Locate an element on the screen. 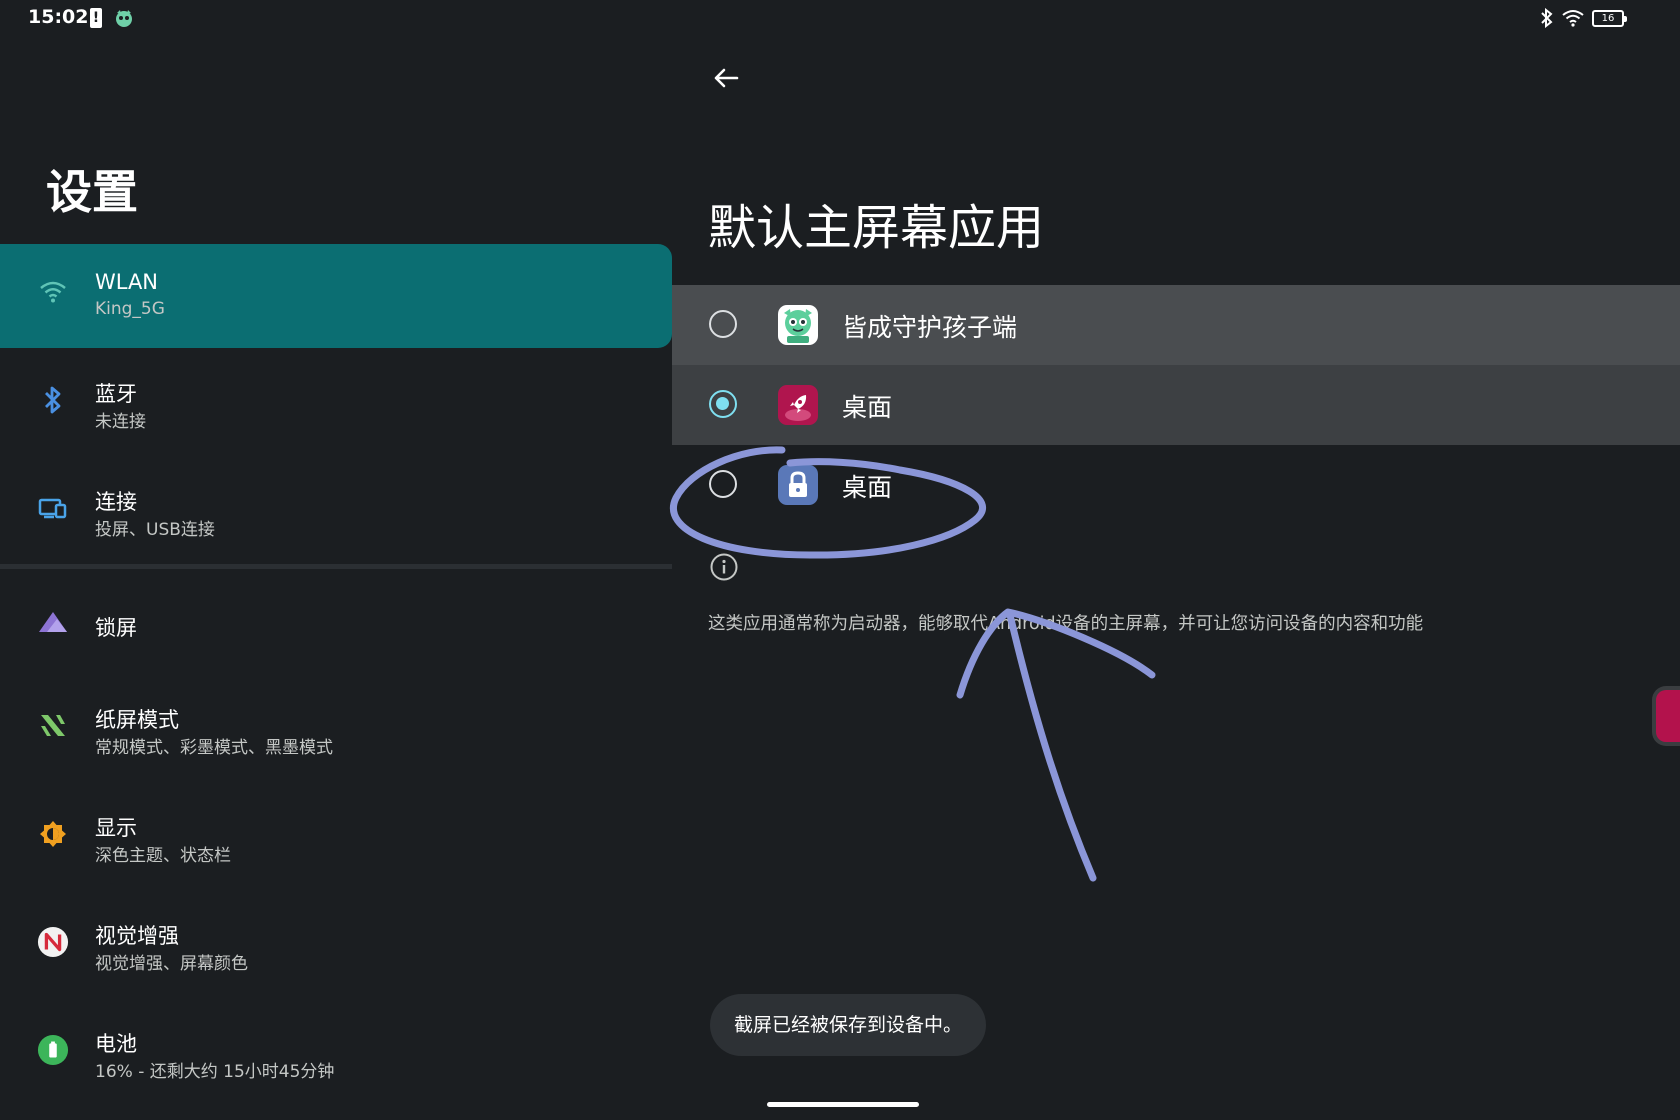  nav-item-subtitle: 16% - 还剩大约 15小时45分钟 is located at coordinates (215, 1072).